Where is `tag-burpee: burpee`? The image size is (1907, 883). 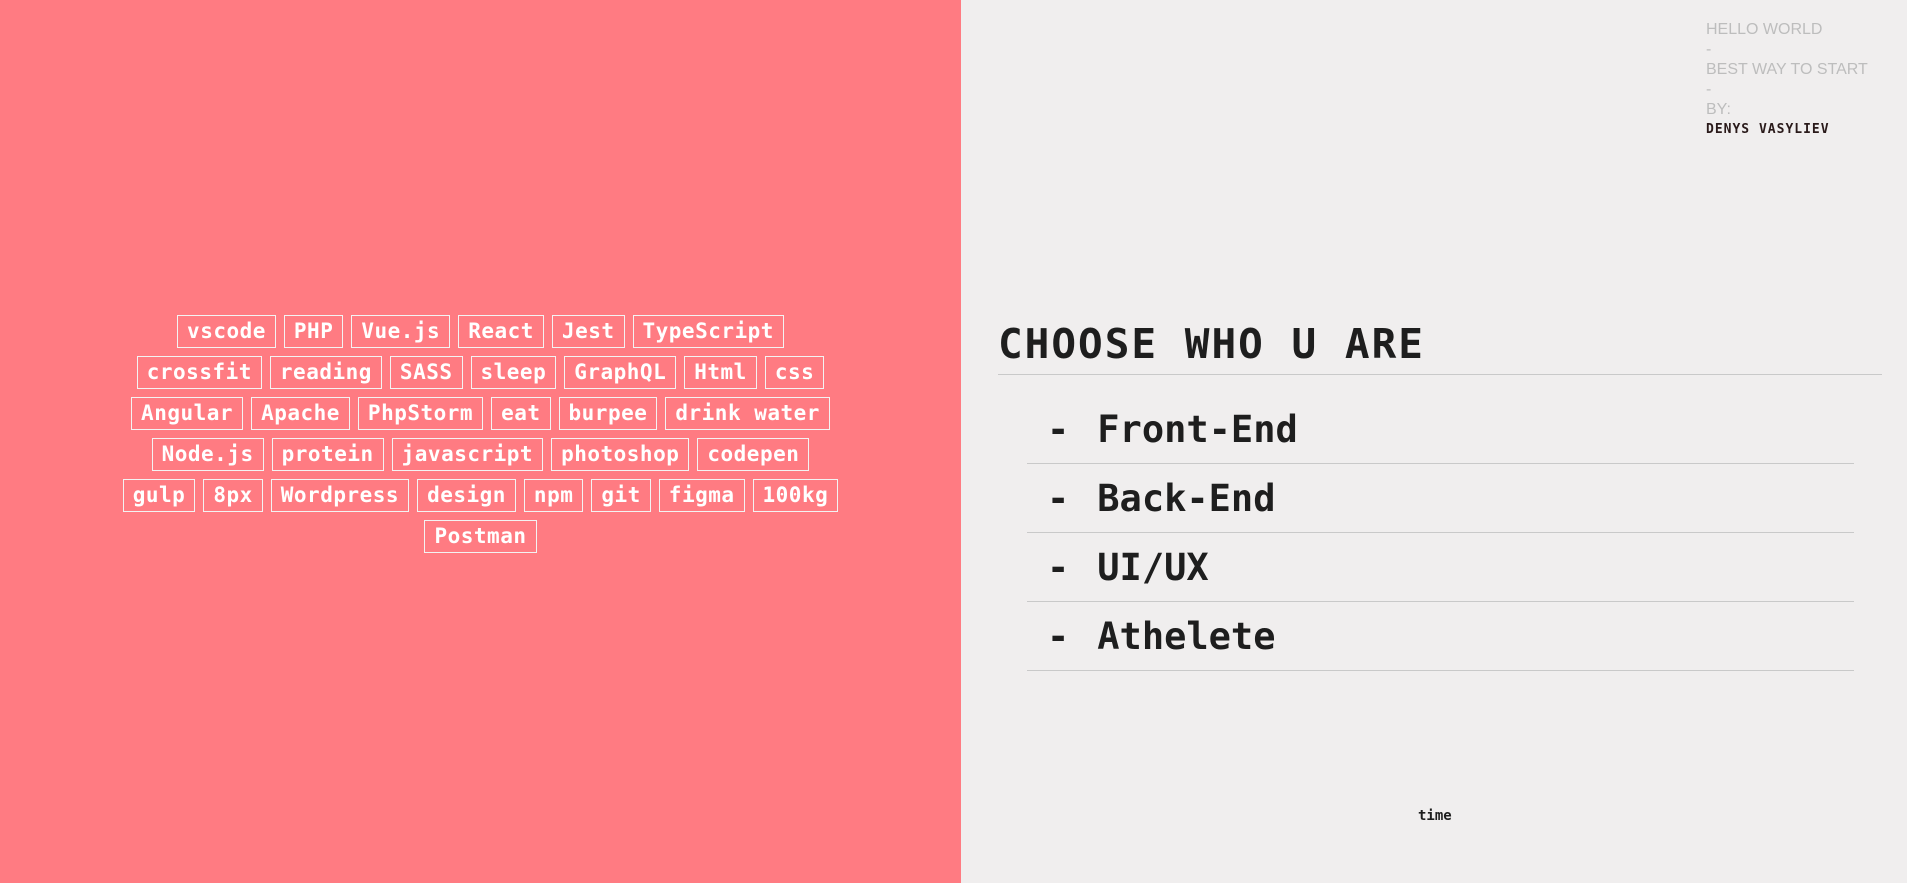
tag-burpee: burpee is located at coordinates (608, 413).